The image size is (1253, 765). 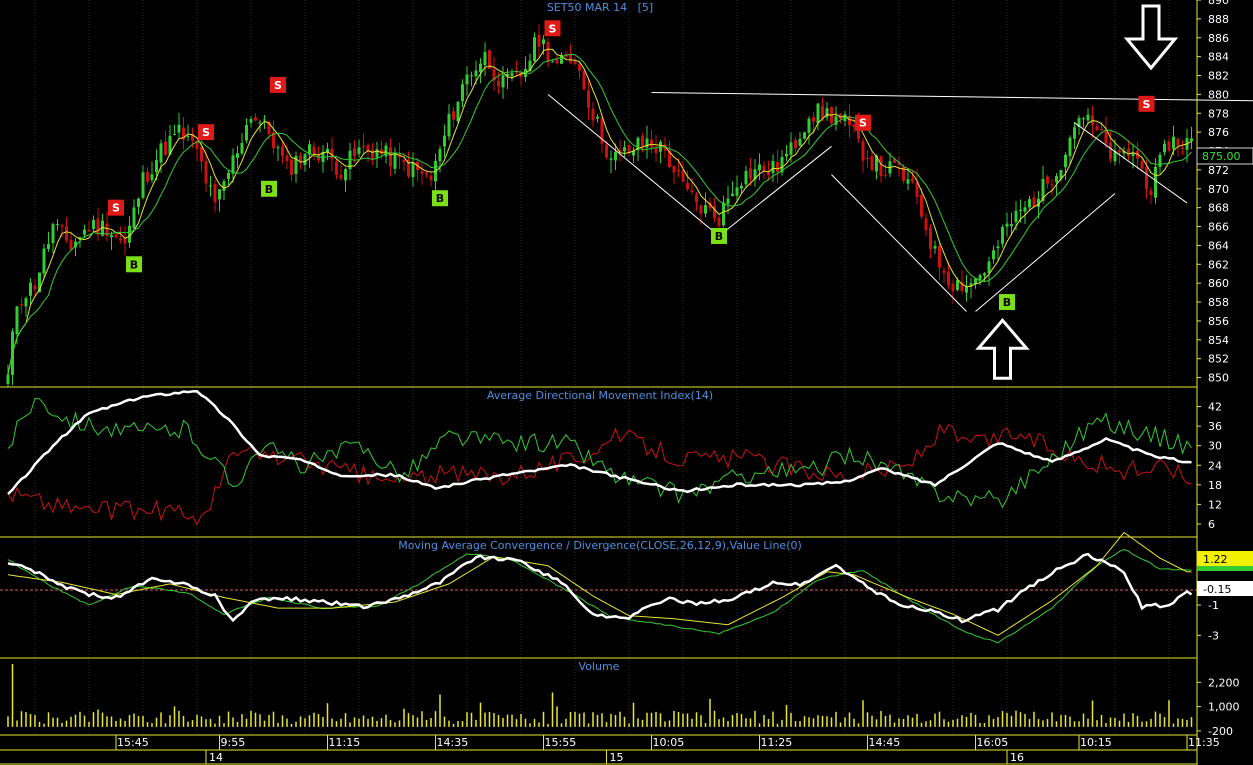 What do you see at coordinates (1204, 742) in the screenshot?
I see `time-tick-label: 11:35` at bounding box center [1204, 742].